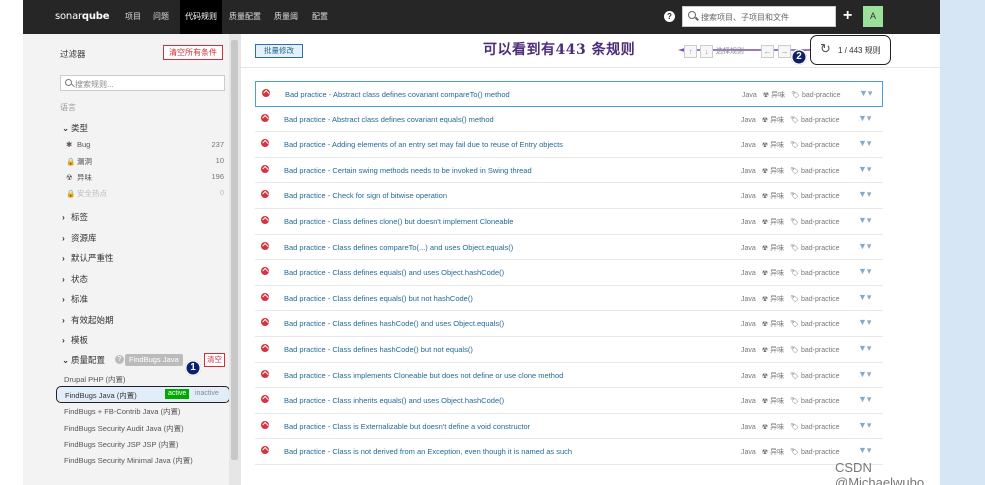 This screenshot has width=985, height=485. Describe the element at coordinates (75, 217) in the screenshot. I see `facet-tags: › 标签` at that location.